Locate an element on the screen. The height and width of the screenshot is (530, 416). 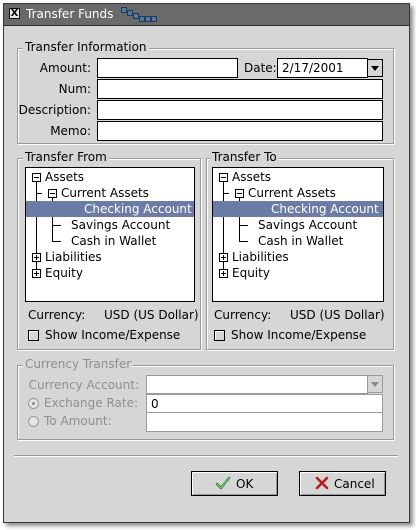
exchange-rate-label: Exchange Rate: is located at coordinates (91, 403).